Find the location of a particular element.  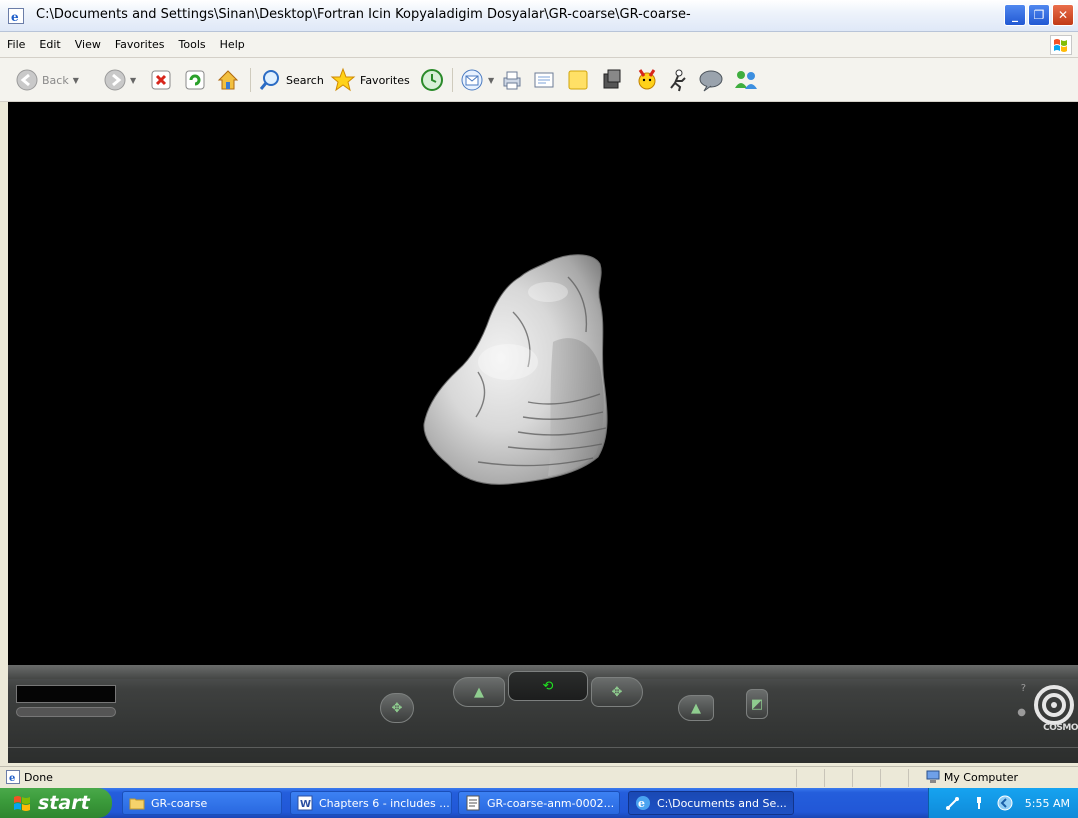

rock-model-render is located at coordinates (515, 369).